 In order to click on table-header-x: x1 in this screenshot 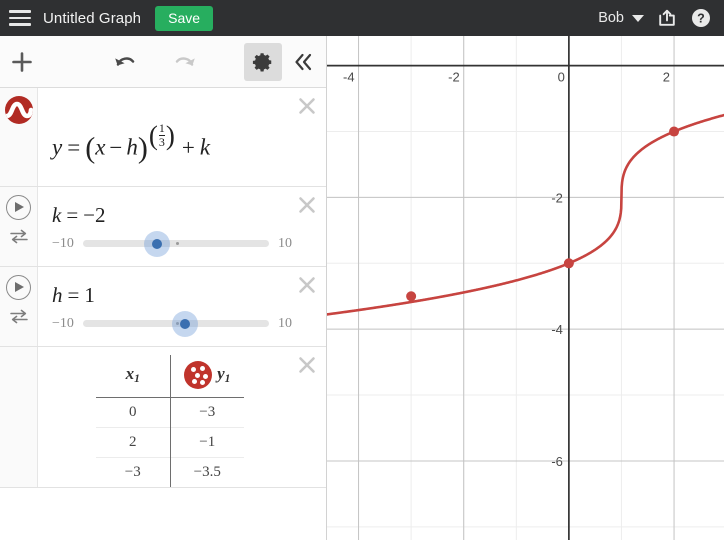, I will do `click(133, 376)`.